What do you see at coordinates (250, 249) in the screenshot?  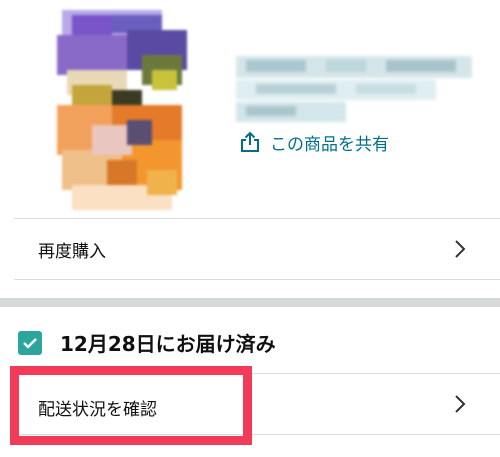 I see `rebuy-row: 再度購入` at bounding box center [250, 249].